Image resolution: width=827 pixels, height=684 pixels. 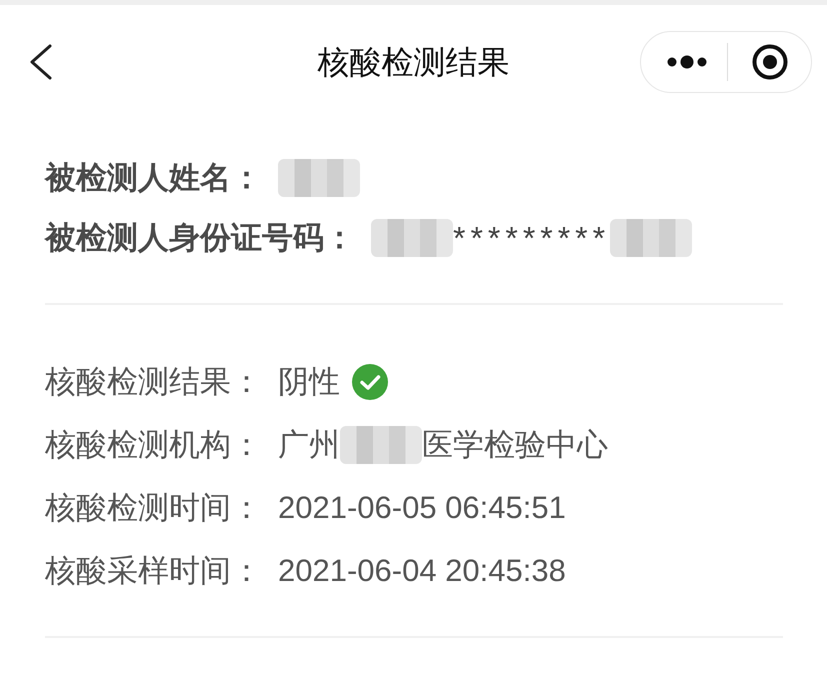 I want to click on page-title: 核酸检测结果, so click(x=414, y=62).